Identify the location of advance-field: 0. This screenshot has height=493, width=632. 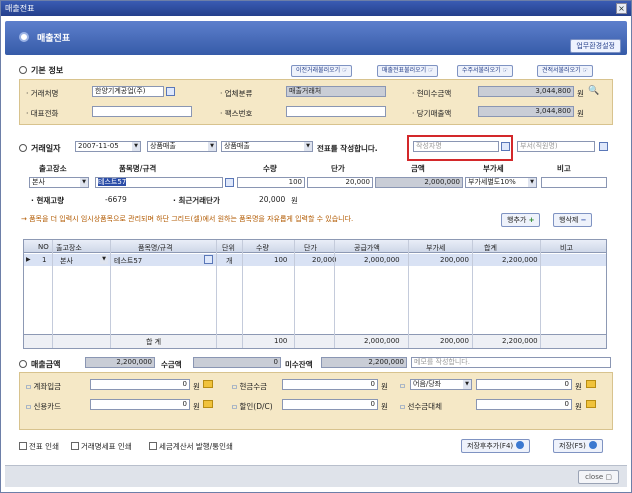
(524, 404).